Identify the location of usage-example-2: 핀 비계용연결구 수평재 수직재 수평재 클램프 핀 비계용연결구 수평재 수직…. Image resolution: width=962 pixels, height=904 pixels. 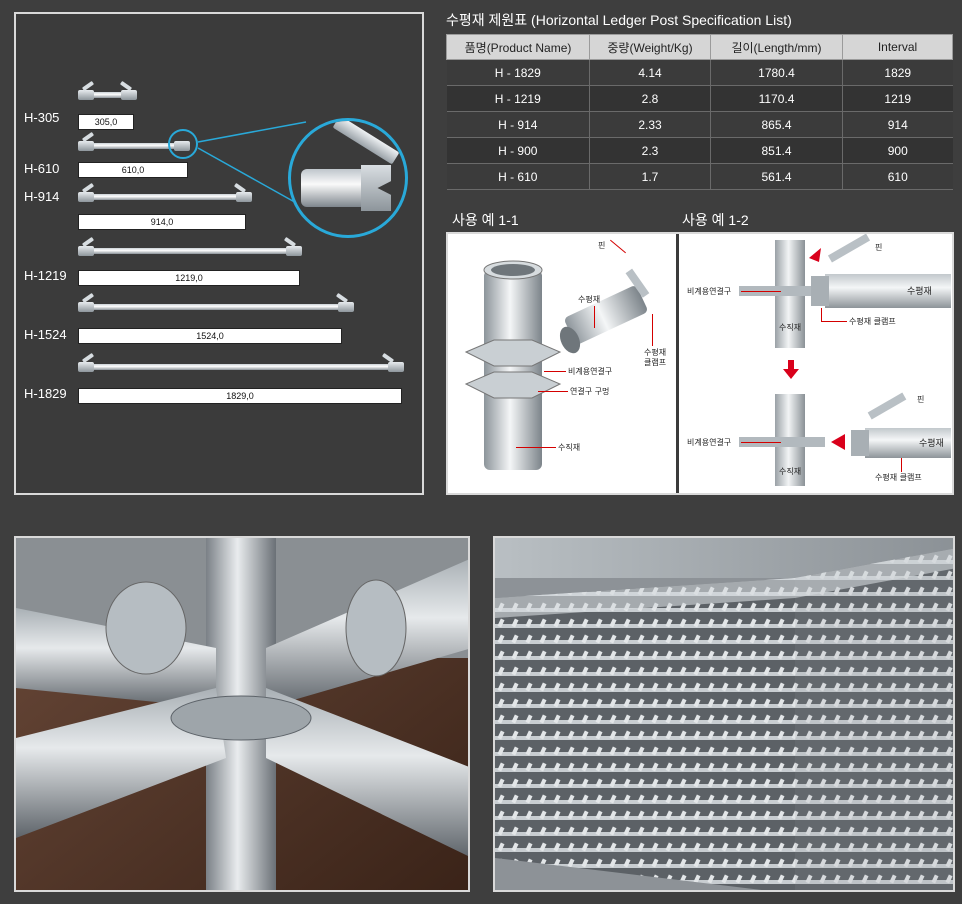
(815, 363).